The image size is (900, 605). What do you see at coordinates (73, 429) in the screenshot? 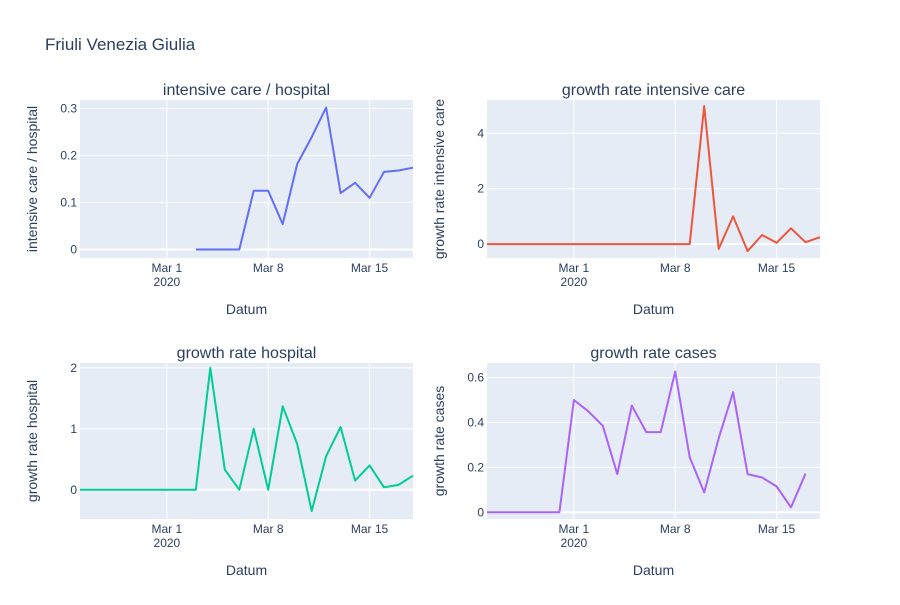
I see `y-tick-label: 1` at bounding box center [73, 429].